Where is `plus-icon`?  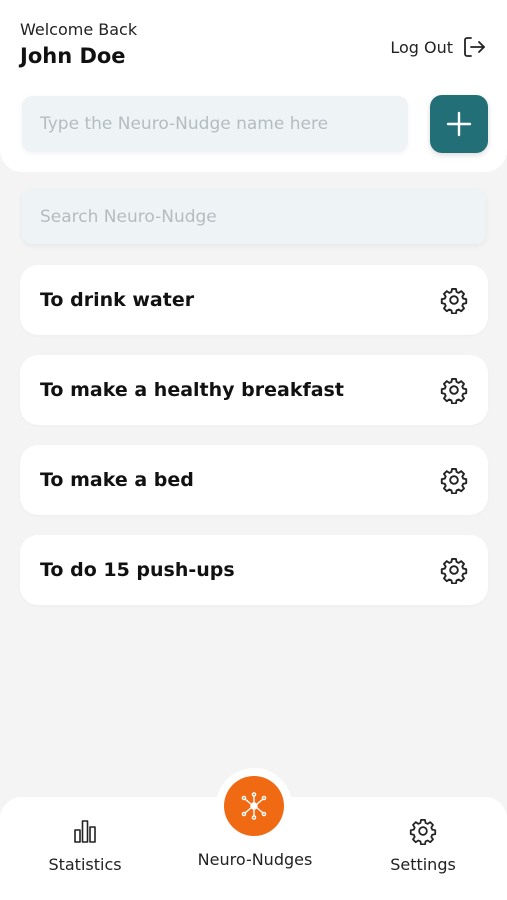 plus-icon is located at coordinates (459, 124).